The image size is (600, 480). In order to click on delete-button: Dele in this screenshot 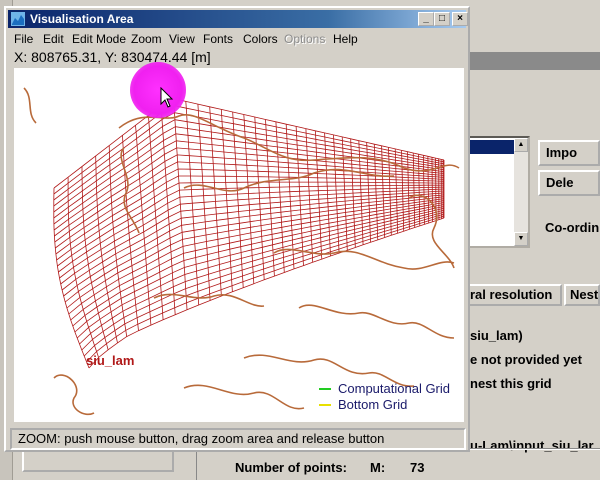, I will do `click(569, 183)`.